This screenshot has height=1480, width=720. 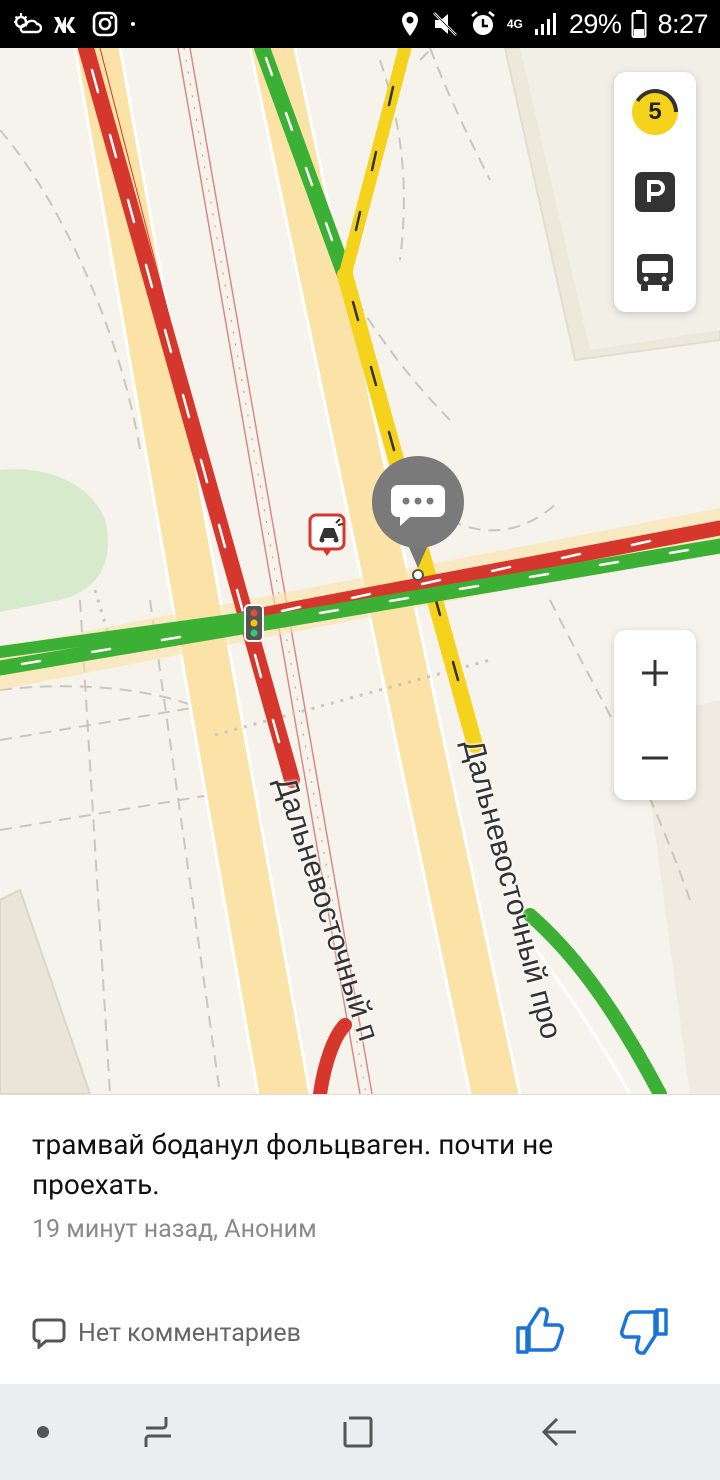 I want to click on comments-button: Нет комментариев, so click(x=166, y=1333).